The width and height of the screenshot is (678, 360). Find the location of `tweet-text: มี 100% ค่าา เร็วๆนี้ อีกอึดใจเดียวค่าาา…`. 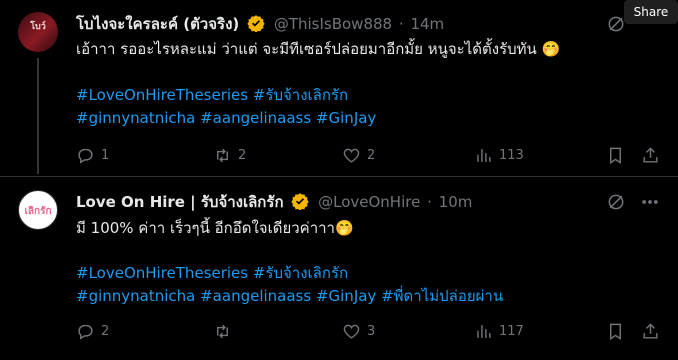

tweet-text: มี 100% ค่าา เร็วๆนี้ อีกอึดใจเดียวค่าาา… is located at coordinates (215, 228).